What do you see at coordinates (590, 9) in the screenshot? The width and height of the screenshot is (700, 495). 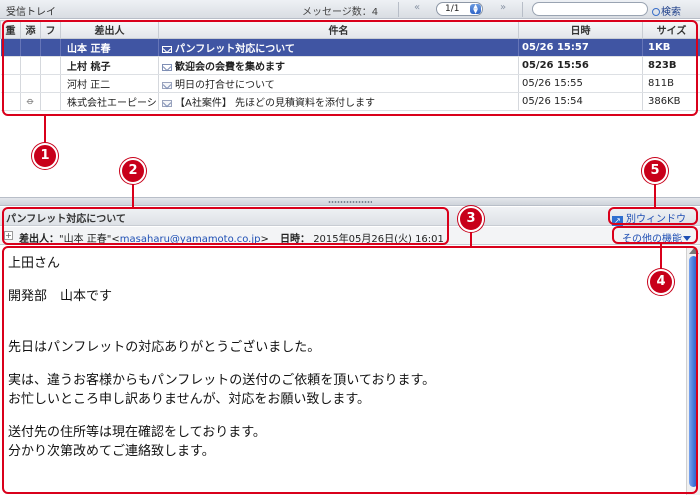 I see `search-input` at bounding box center [590, 9].